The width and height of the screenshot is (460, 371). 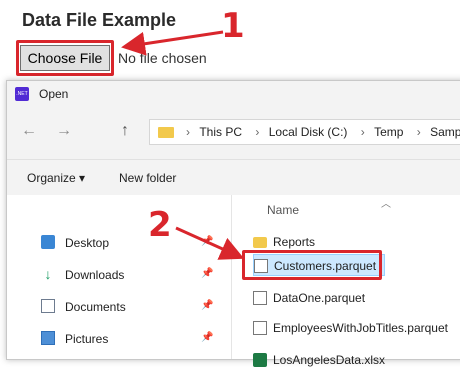 What do you see at coordinates (172, 43) in the screenshot?
I see `step-1-arrow` at bounding box center [172, 43].